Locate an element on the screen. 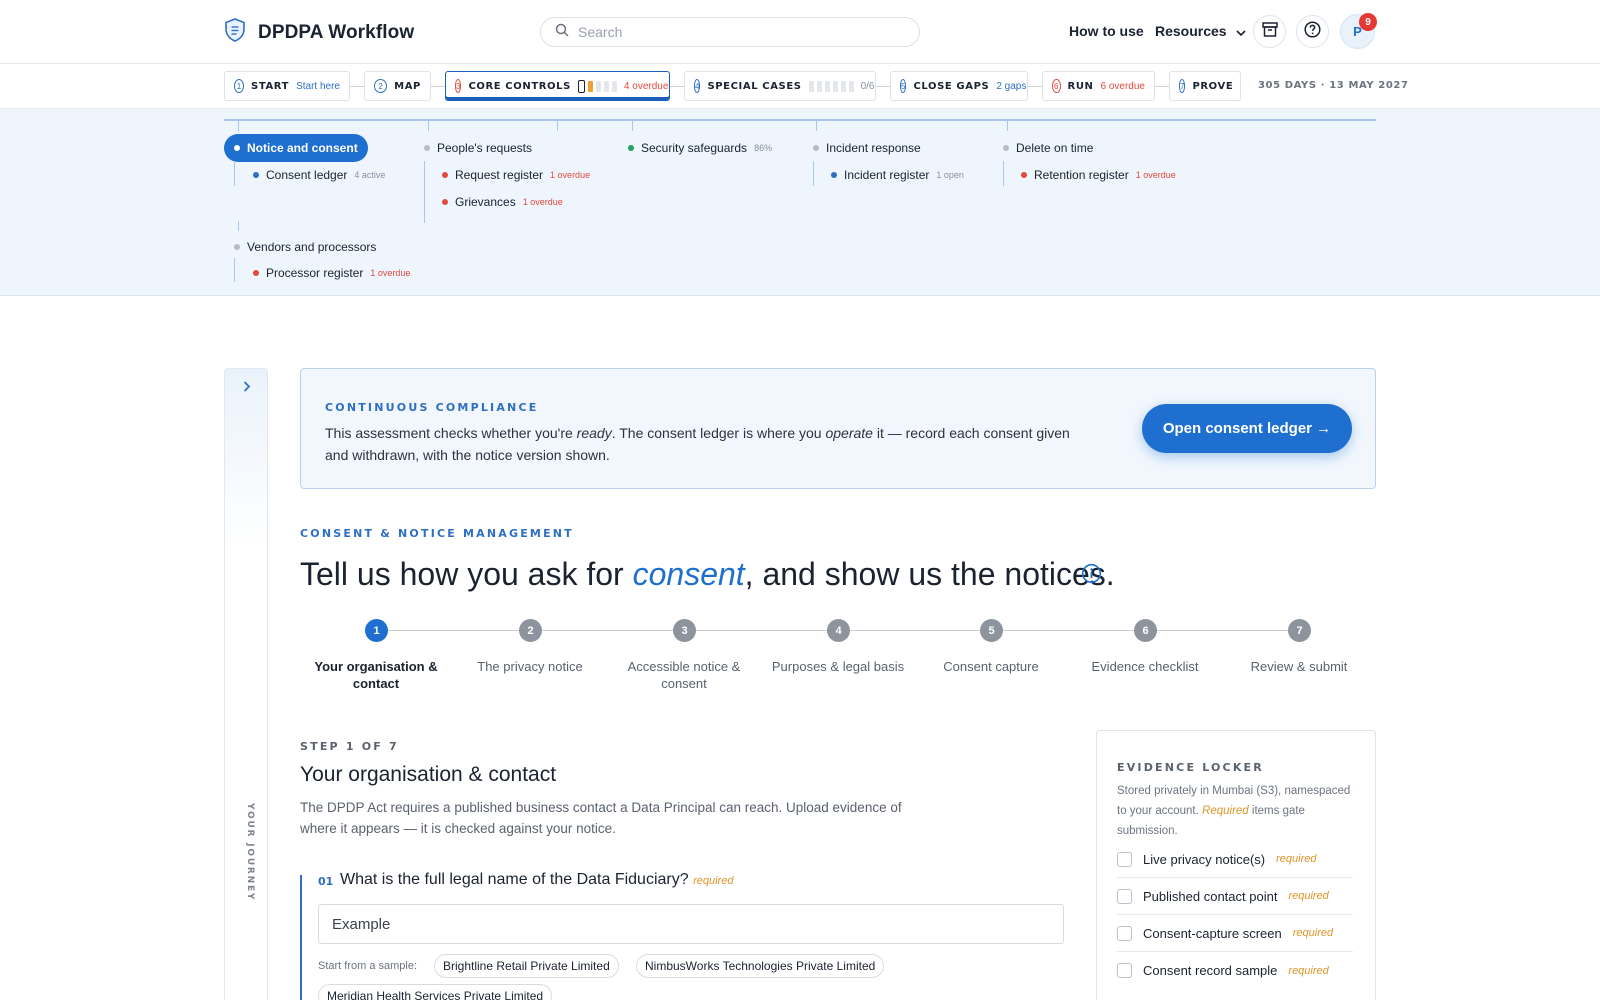  journey-sub-processor-register: Processor register 1 overdue is located at coordinates (331, 273).